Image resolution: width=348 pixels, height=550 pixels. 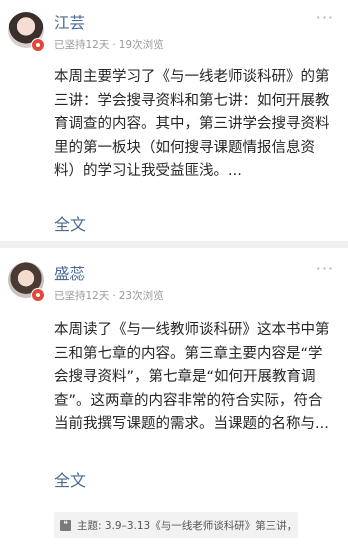 I want to click on quote-icon: ❝, so click(x=65, y=525).